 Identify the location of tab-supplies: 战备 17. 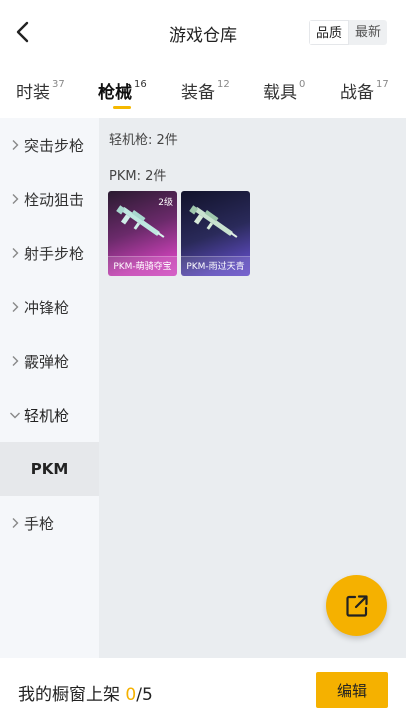
(364, 90).